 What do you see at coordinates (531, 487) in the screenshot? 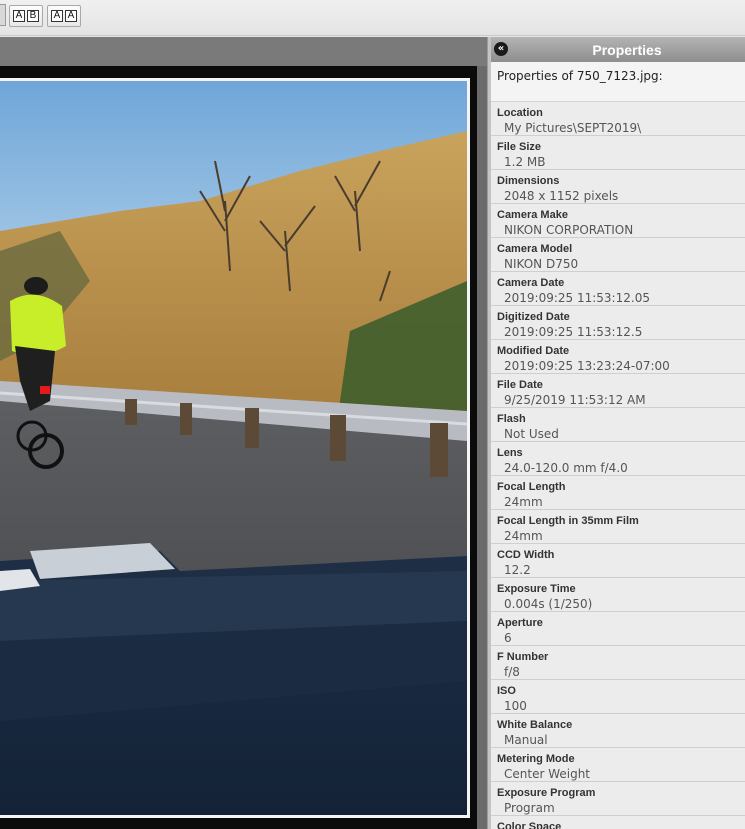
I see `property-label: Focal Length` at bounding box center [531, 487].